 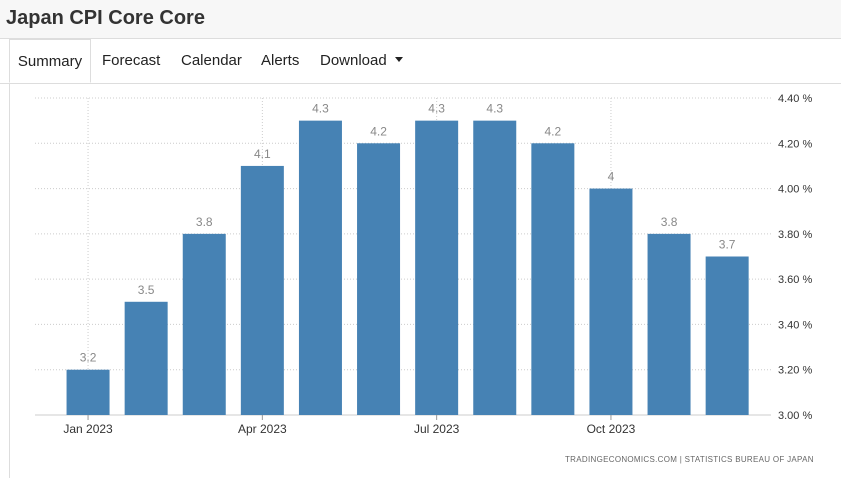 What do you see at coordinates (50, 61) in the screenshot?
I see `tab-summary: Summary` at bounding box center [50, 61].